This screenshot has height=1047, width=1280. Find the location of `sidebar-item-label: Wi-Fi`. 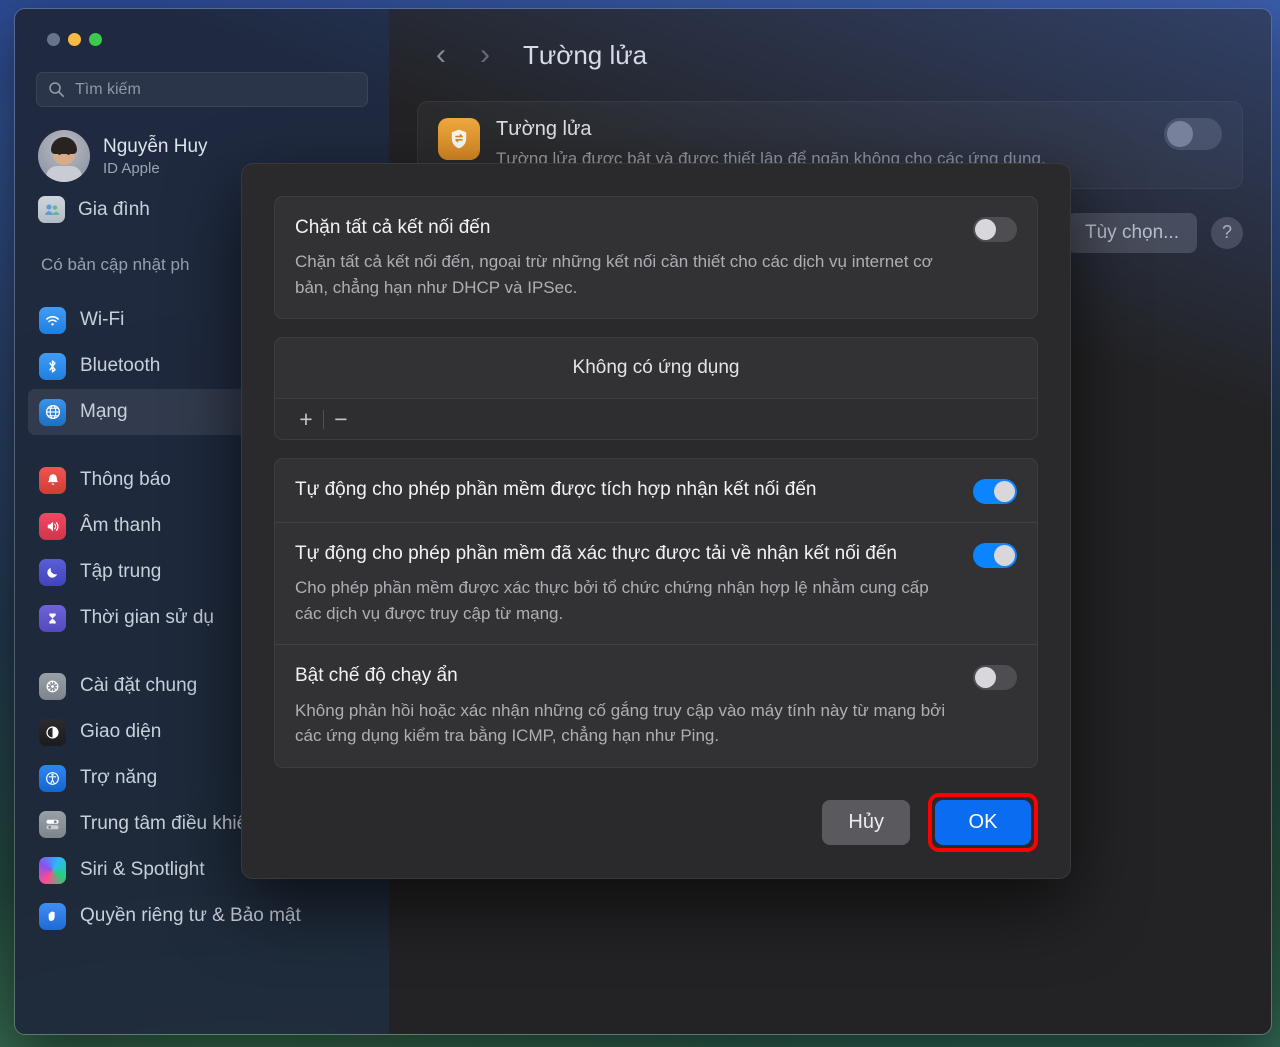

sidebar-item-label: Wi-Fi is located at coordinates (102, 319).